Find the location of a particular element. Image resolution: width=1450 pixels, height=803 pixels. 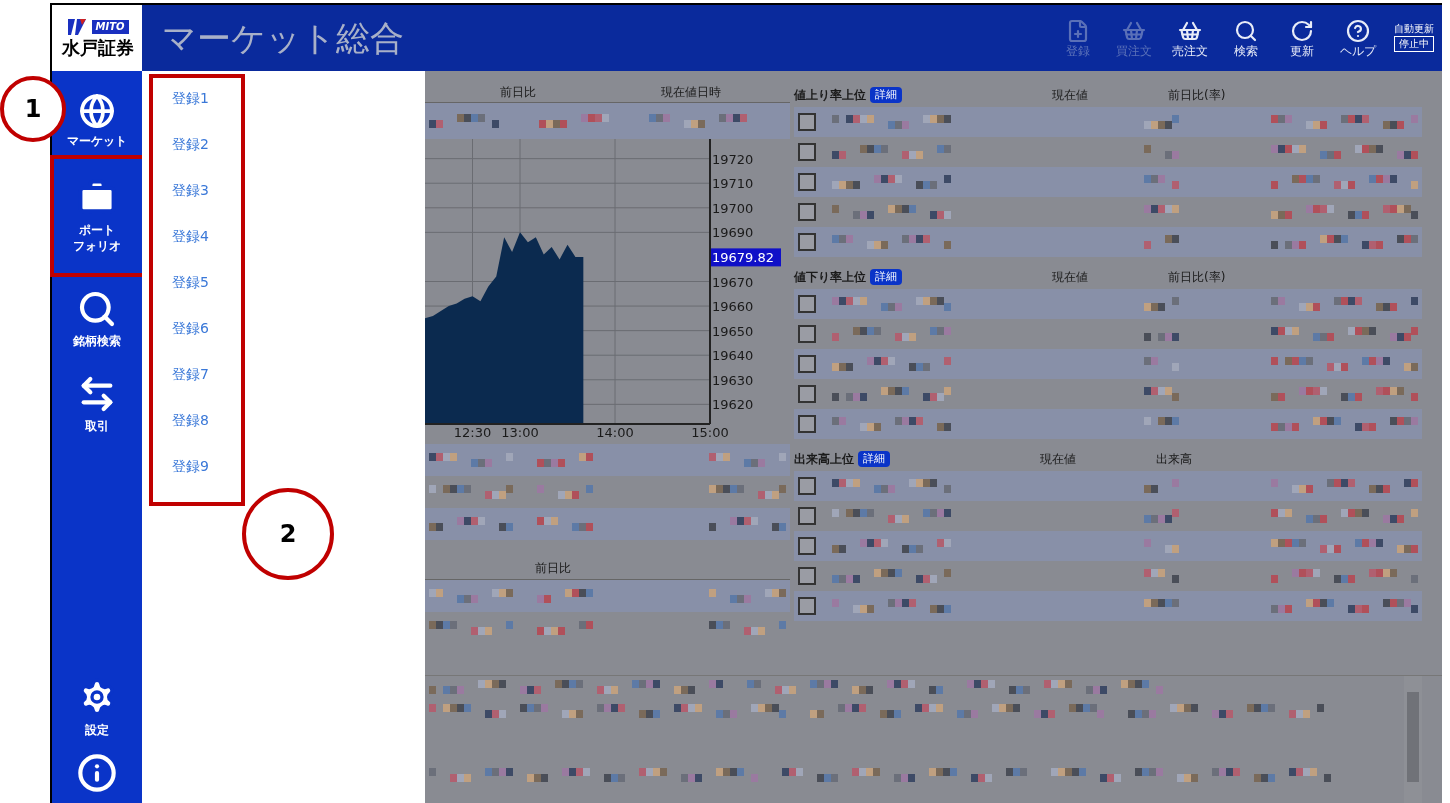

menu-item: 登録6 is located at coordinates (190, 328).